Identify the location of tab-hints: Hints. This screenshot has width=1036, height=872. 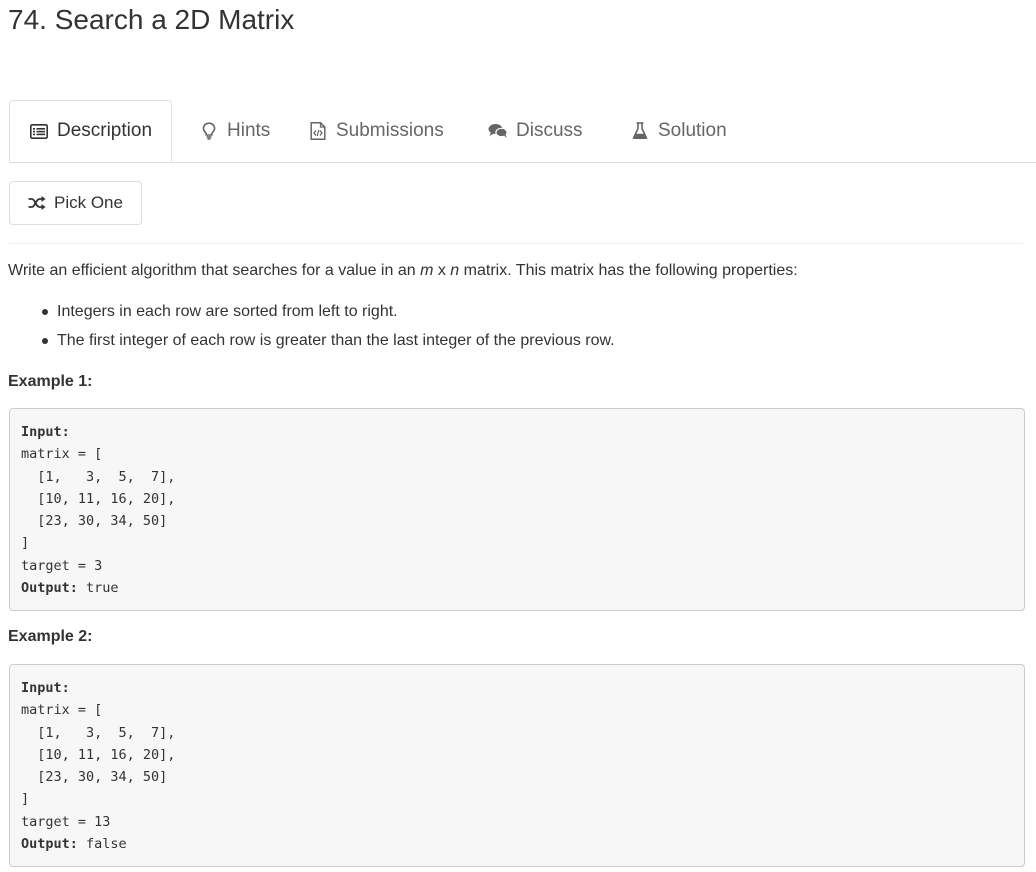
(234, 131).